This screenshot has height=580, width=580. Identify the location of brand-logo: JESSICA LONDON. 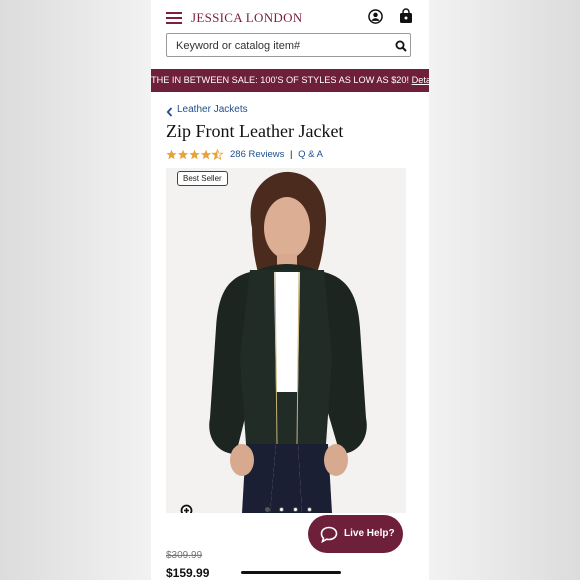
(246, 18).